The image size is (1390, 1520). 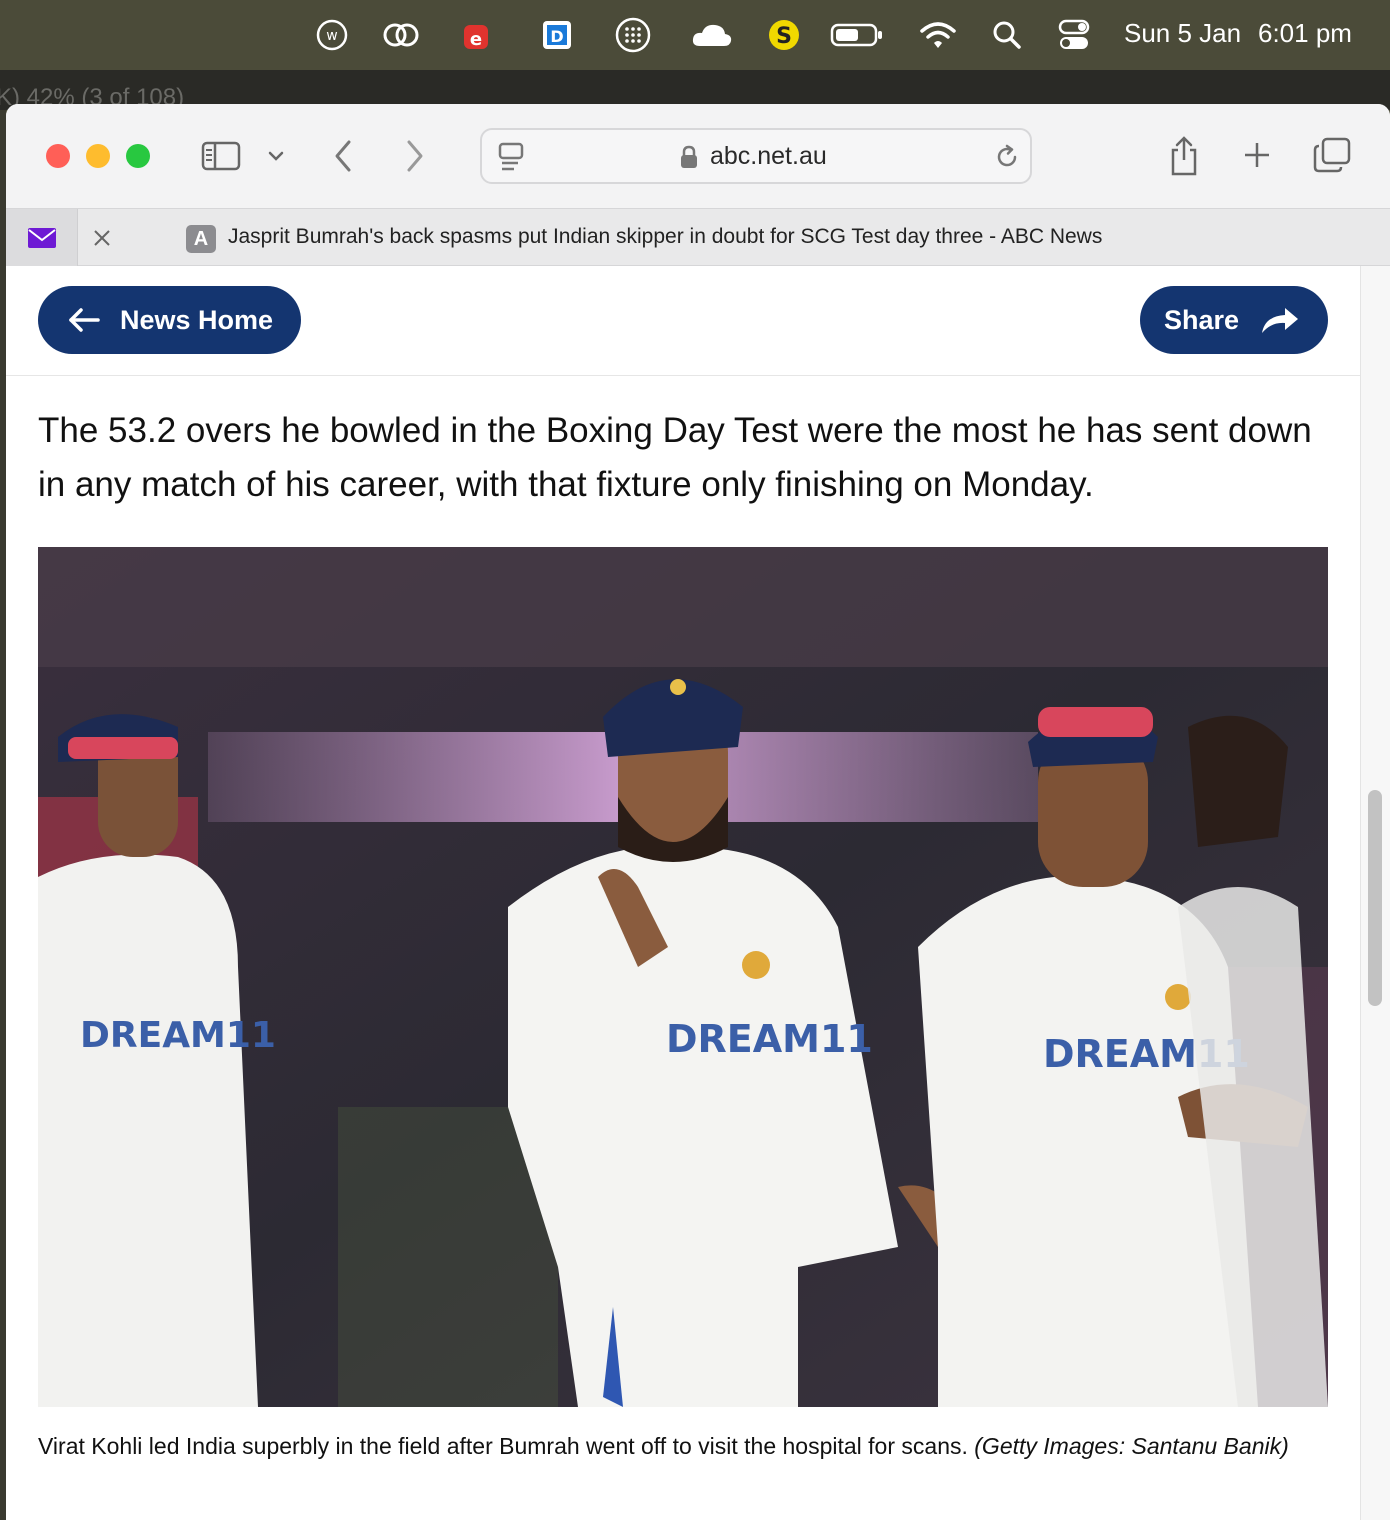 What do you see at coordinates (138, 156) in the screenshot?
I see `zoom-window-button` at bounding box center [138, 156].